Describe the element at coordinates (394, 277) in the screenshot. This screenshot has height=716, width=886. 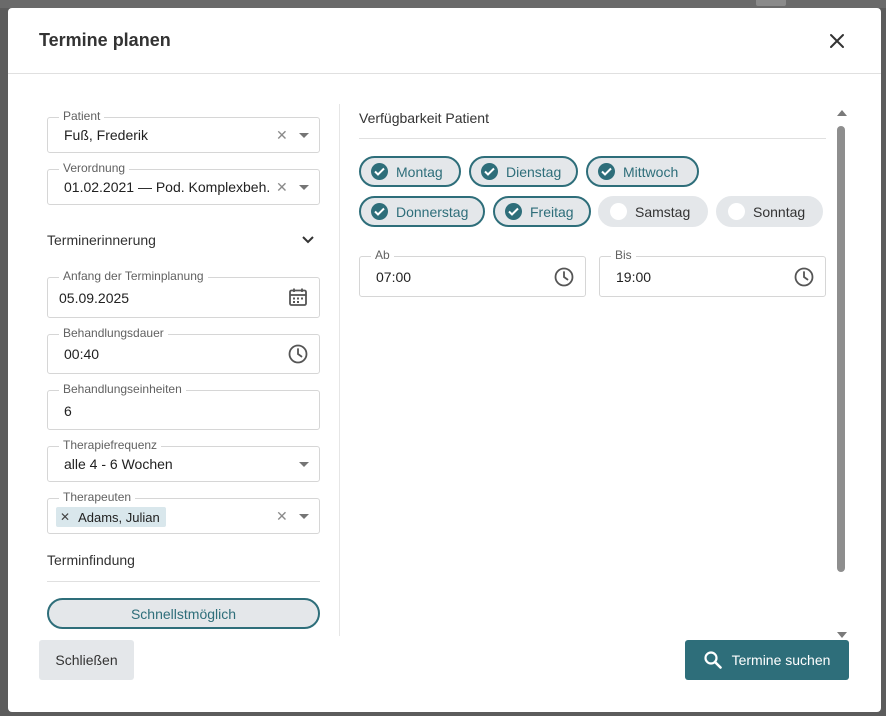
I see `from-time-value: 07:00` at that location.